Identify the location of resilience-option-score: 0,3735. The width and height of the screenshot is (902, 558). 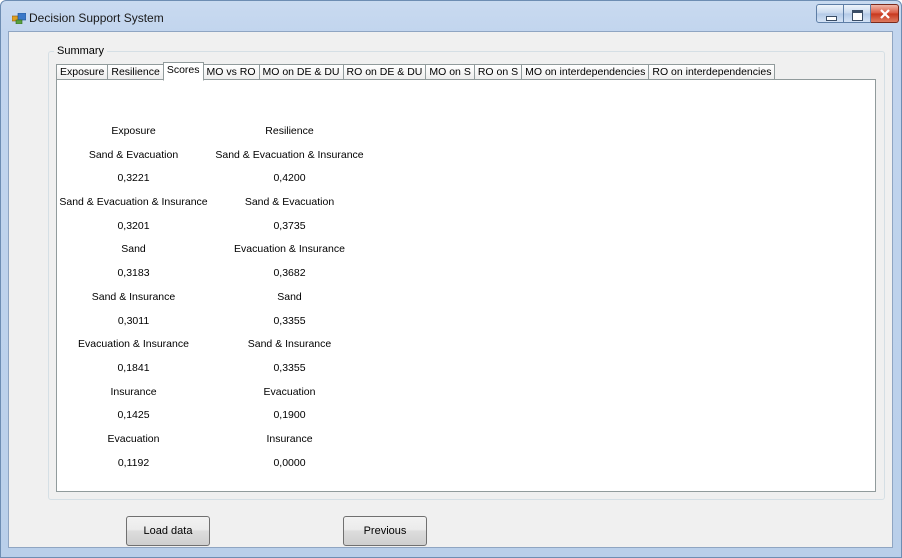
(289, 225).